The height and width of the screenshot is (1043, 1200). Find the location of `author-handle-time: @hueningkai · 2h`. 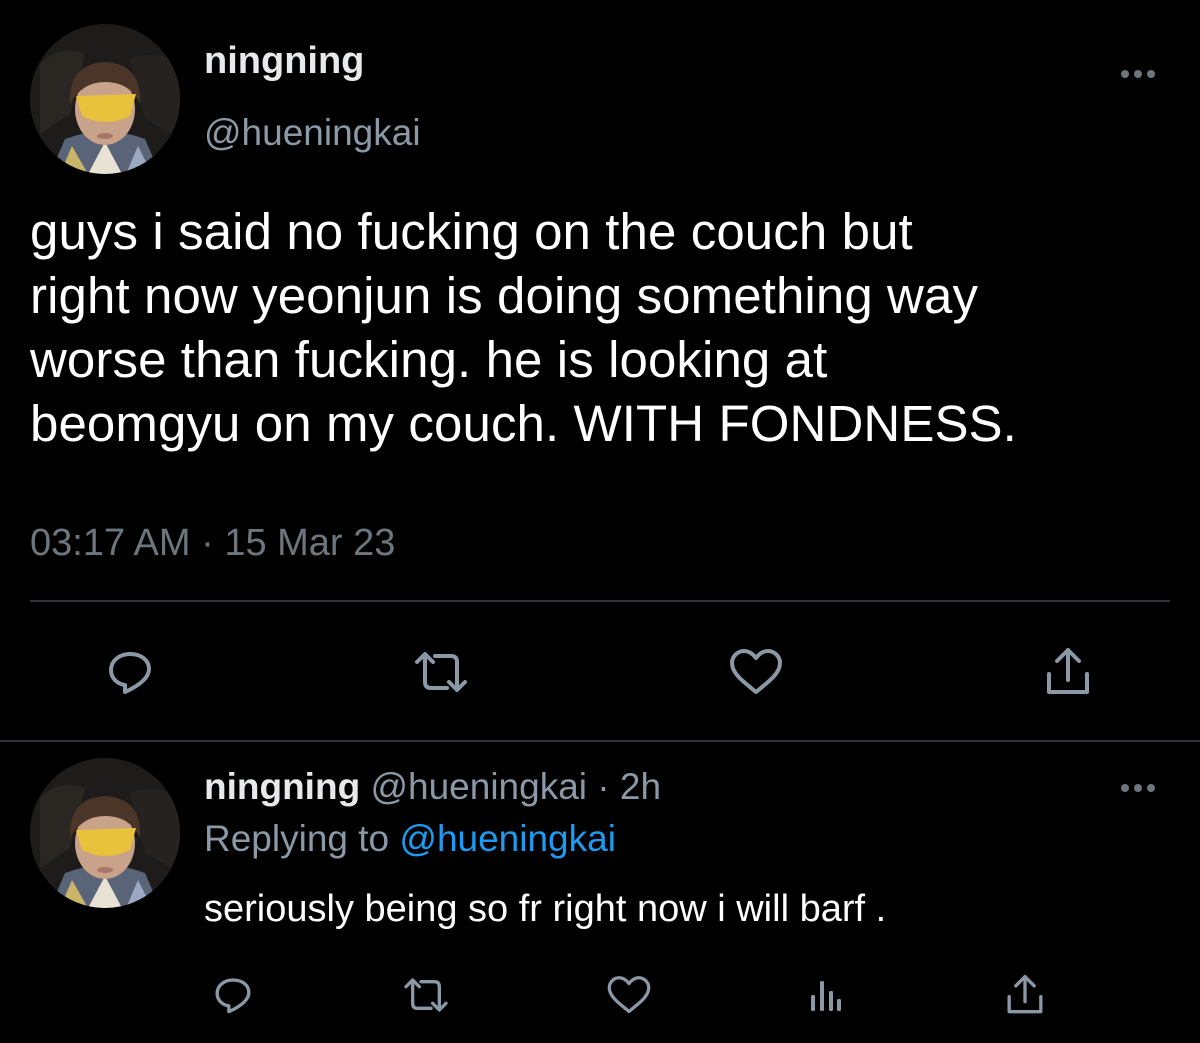

author-handle-time: @hueningkai · 2h is located at coordinates (515, 786).